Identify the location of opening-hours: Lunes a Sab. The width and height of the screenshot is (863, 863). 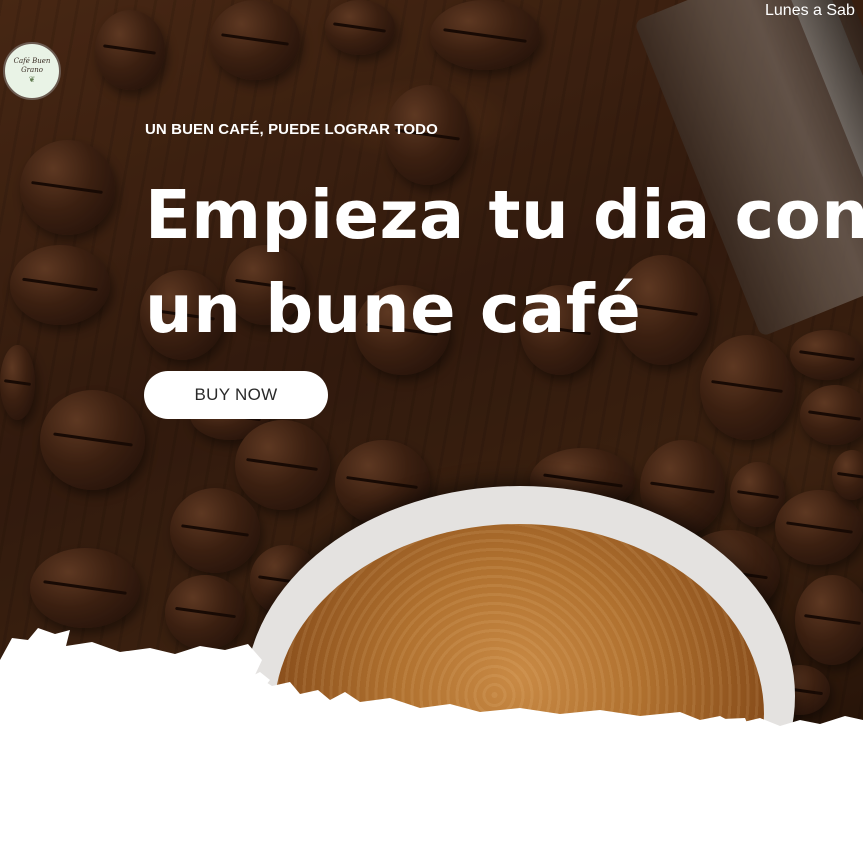
(810, 10).